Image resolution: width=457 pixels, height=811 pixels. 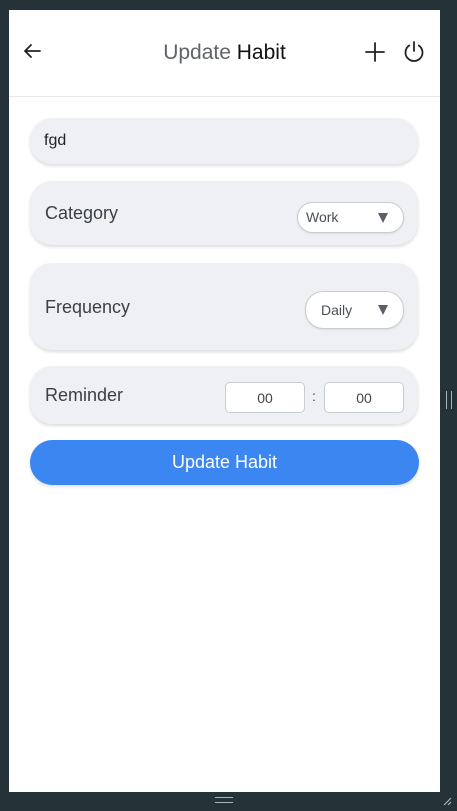 What do you see at coordinates (354, 310) in the screenshot?
I see `frequency-select: Daily` at bounding box center [354, 310].